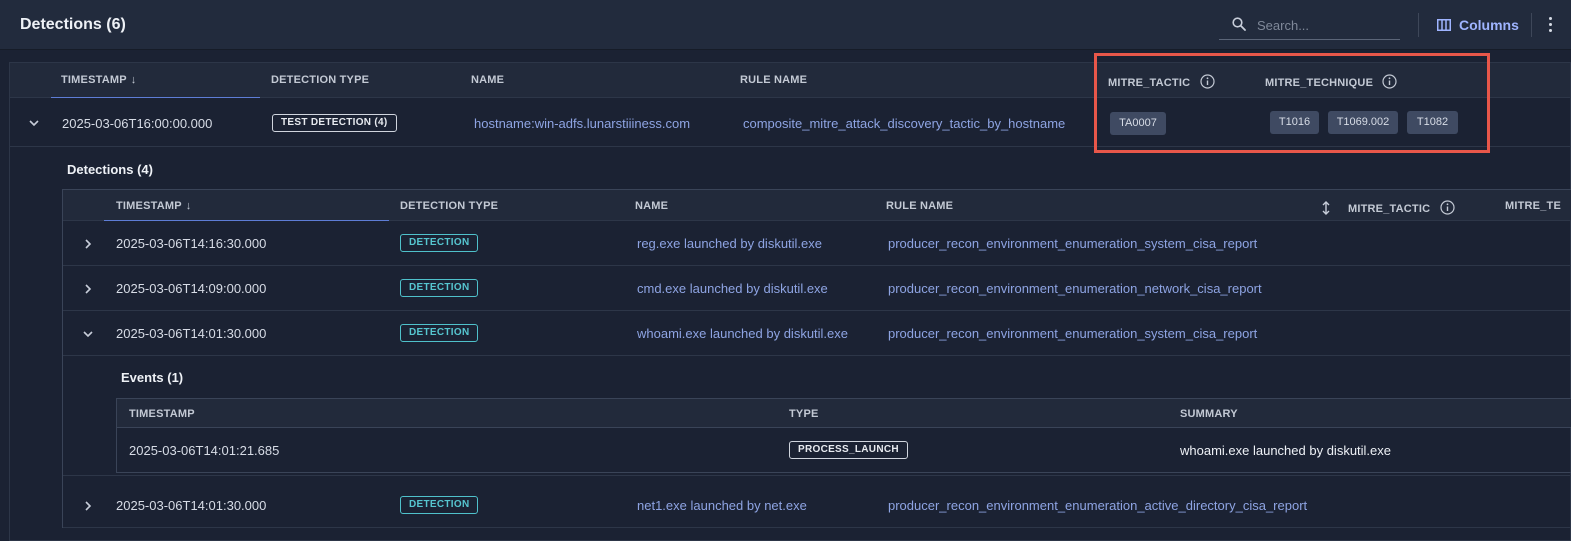  I want to click on toolbar: Detections (6) Columns, so click(785, 25).